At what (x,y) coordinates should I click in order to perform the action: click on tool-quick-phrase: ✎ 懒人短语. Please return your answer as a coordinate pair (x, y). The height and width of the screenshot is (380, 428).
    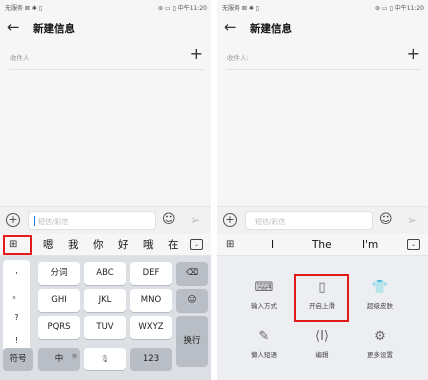
    Looking at the image, I should click on (264, 344).